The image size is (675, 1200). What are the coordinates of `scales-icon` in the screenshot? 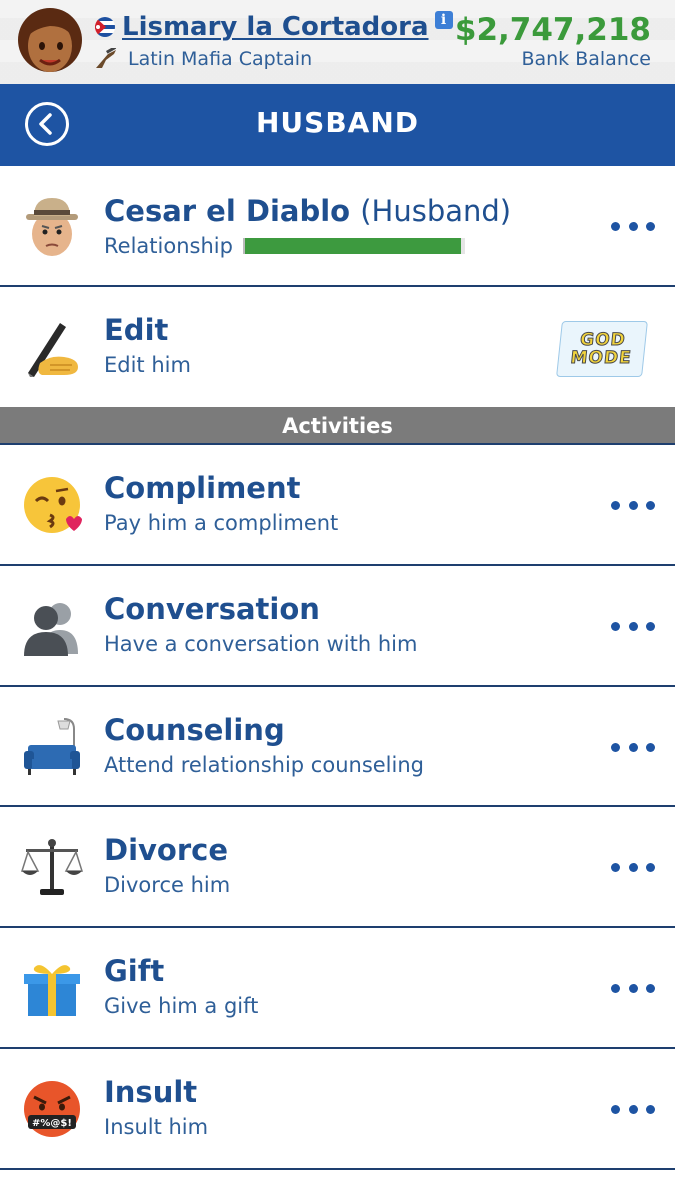 It's located at (52, 867).